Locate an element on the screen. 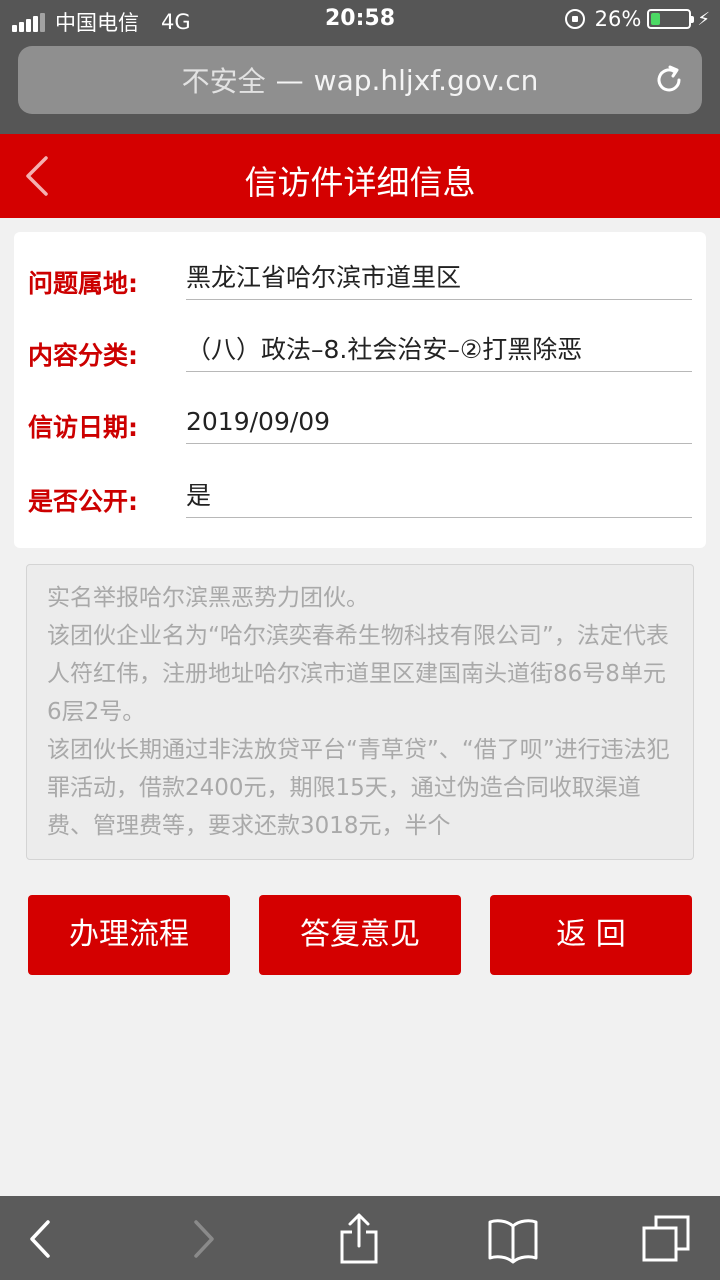 This screenshot has width=720, height=1280. page-header: 信访件详细信息 is located at coordinates (360, 176).